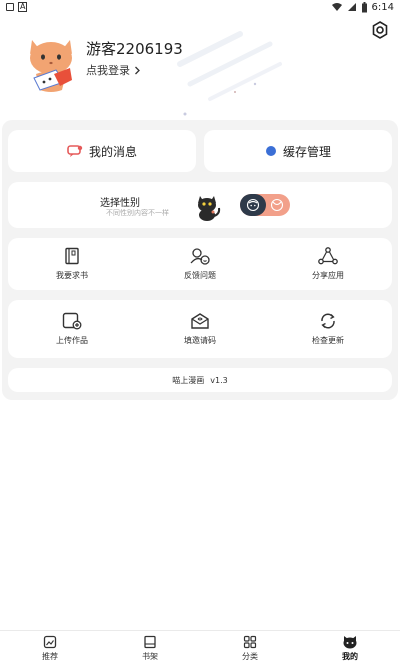 This screenshot has width=400, height=666. I want to click on bookshelf-icon, so click(150, 642).